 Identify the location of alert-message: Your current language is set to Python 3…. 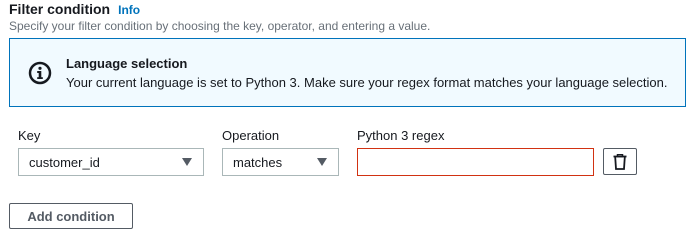
(367, 82).